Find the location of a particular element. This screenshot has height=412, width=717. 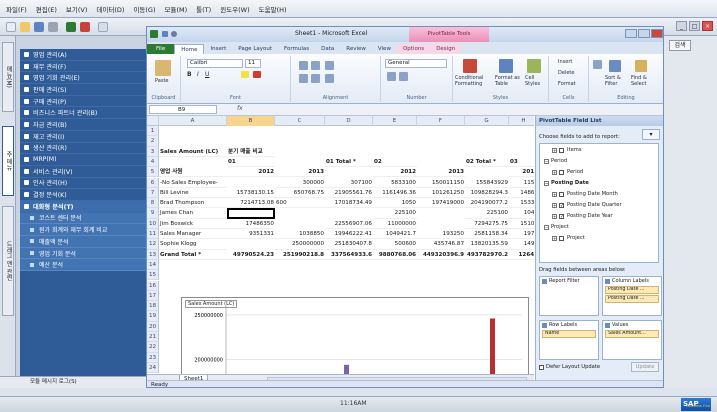

module-item: 영업 기회 관리(E) is located at coordinates (84, 78).